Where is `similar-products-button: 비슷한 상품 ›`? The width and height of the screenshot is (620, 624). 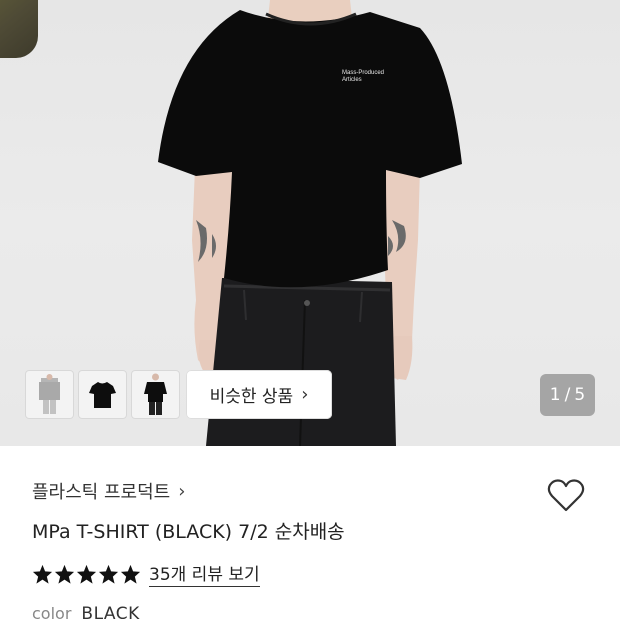 similar-products-button: 비슷한 상품 › is located at coordinates (259, 394).